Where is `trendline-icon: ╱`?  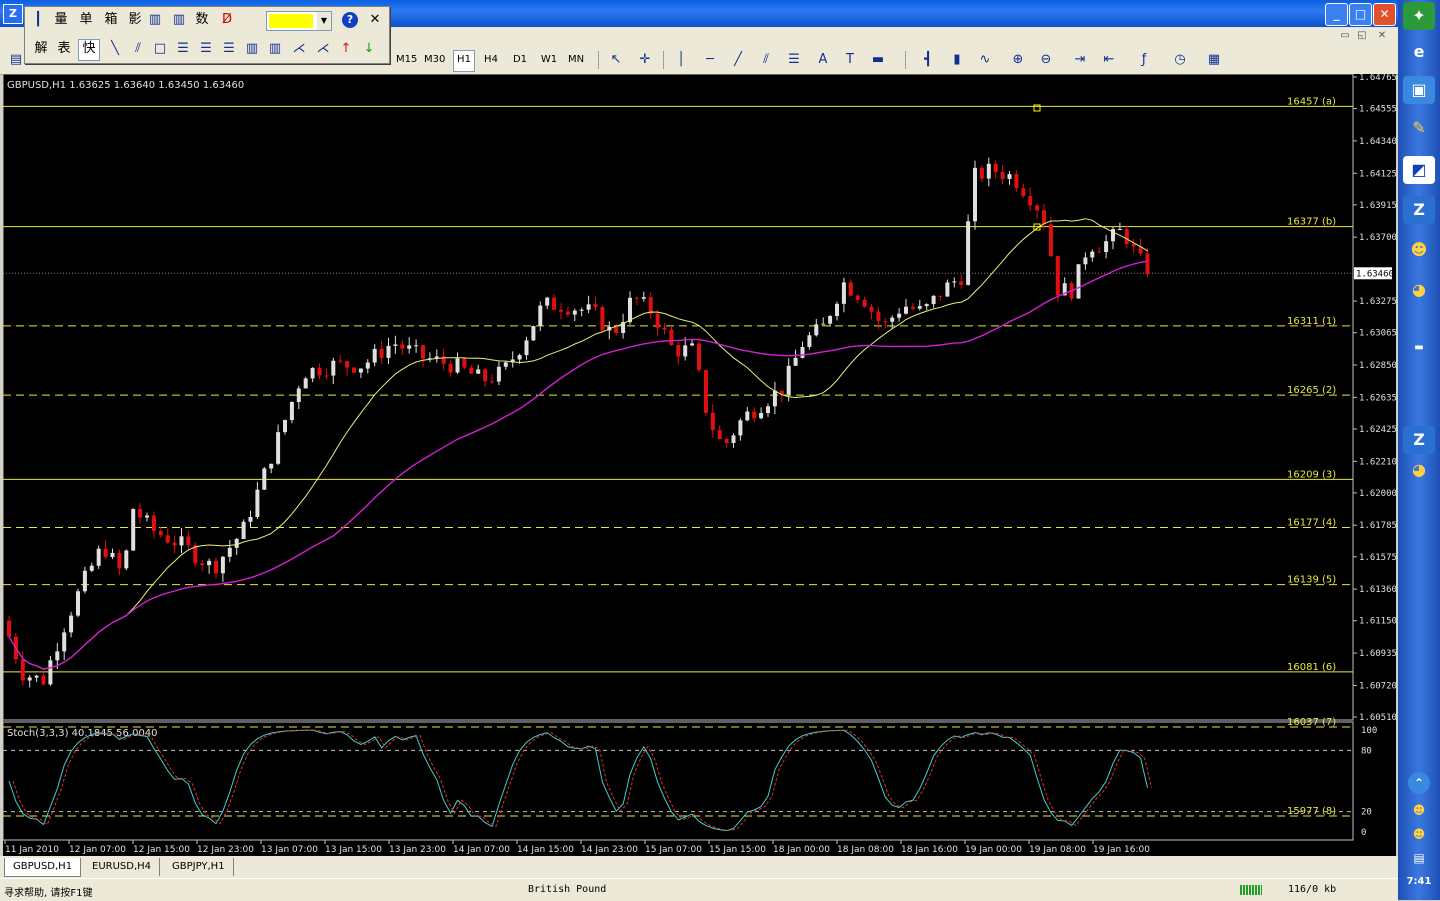 trendline-icon: ╱ is located at coordinates (738, 60).